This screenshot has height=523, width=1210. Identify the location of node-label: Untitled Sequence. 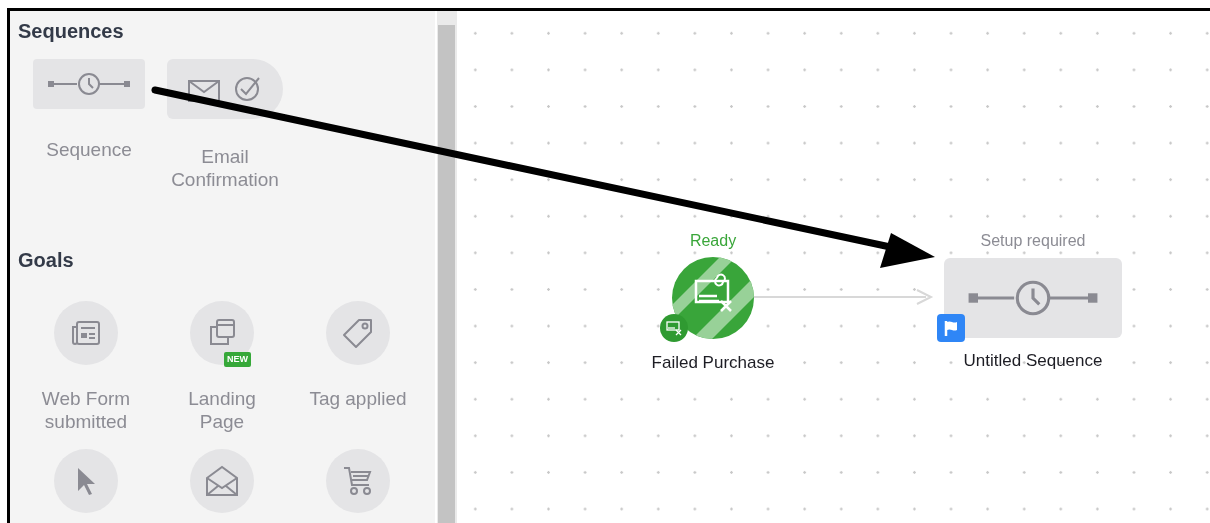
(1033, 361).